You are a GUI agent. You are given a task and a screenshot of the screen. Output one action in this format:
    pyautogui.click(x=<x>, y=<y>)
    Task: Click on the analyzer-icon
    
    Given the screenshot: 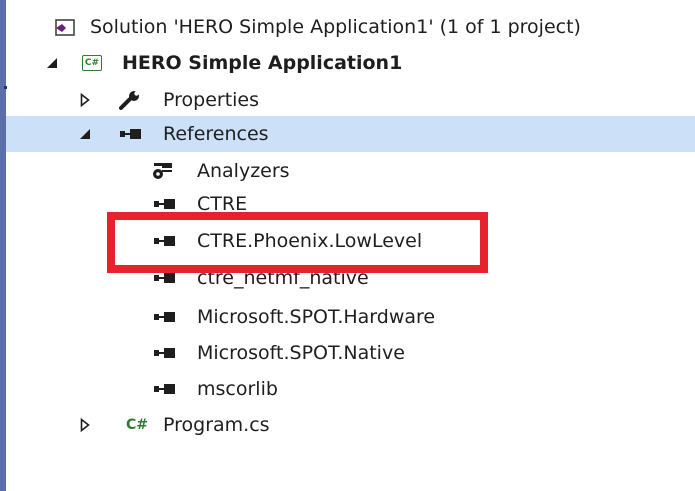 What is the action you would take?
    pyautogui.click(x=163, y=171)
    